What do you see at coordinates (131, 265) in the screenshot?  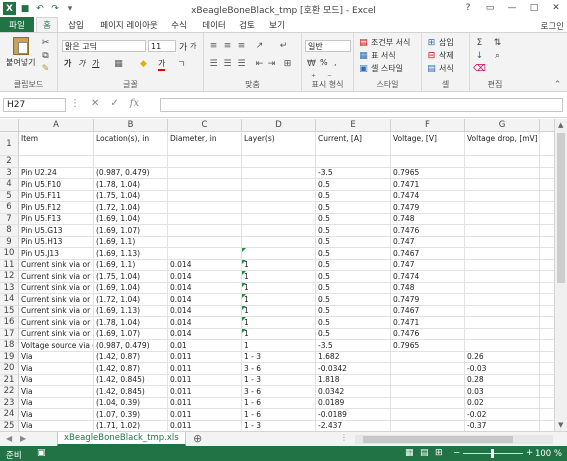 I see `table-cell: (1.69, 1.1)` at bounding box center [131, 265].